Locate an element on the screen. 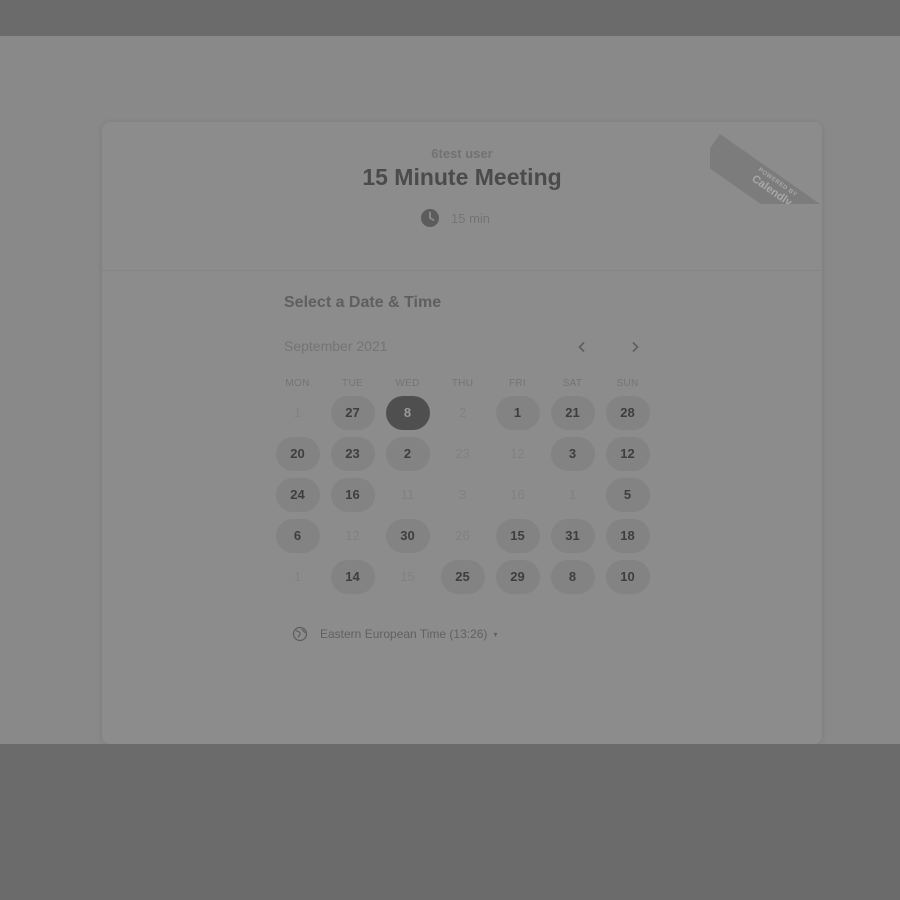 Image resolution: width=900 pixels, height=900 pixels. available-day-button: 20 is located at coordinates (297, 453).